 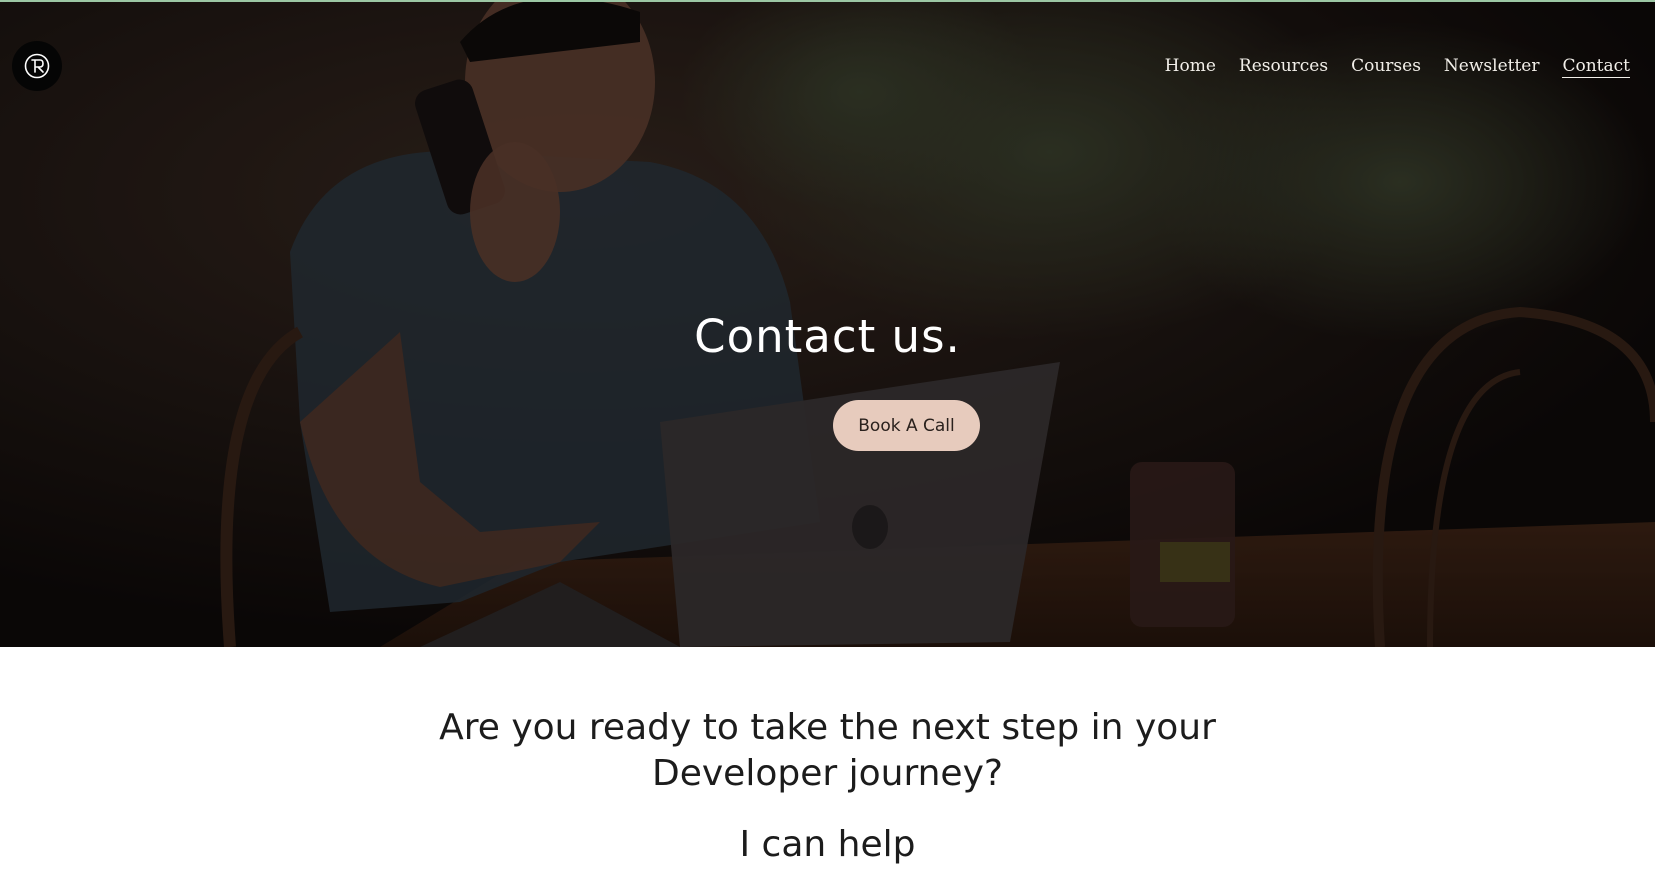 What do you see at coordinates (1596, 66) in the screenshot?
I see `nav-contact-link: Contact` at bounding box center [1596, 66].